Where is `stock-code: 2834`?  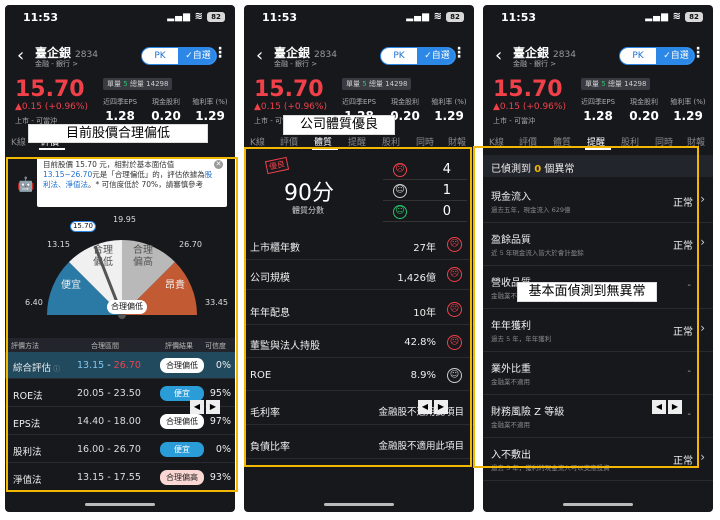 stock-code: 2834 is located at coordinates (86, 55).